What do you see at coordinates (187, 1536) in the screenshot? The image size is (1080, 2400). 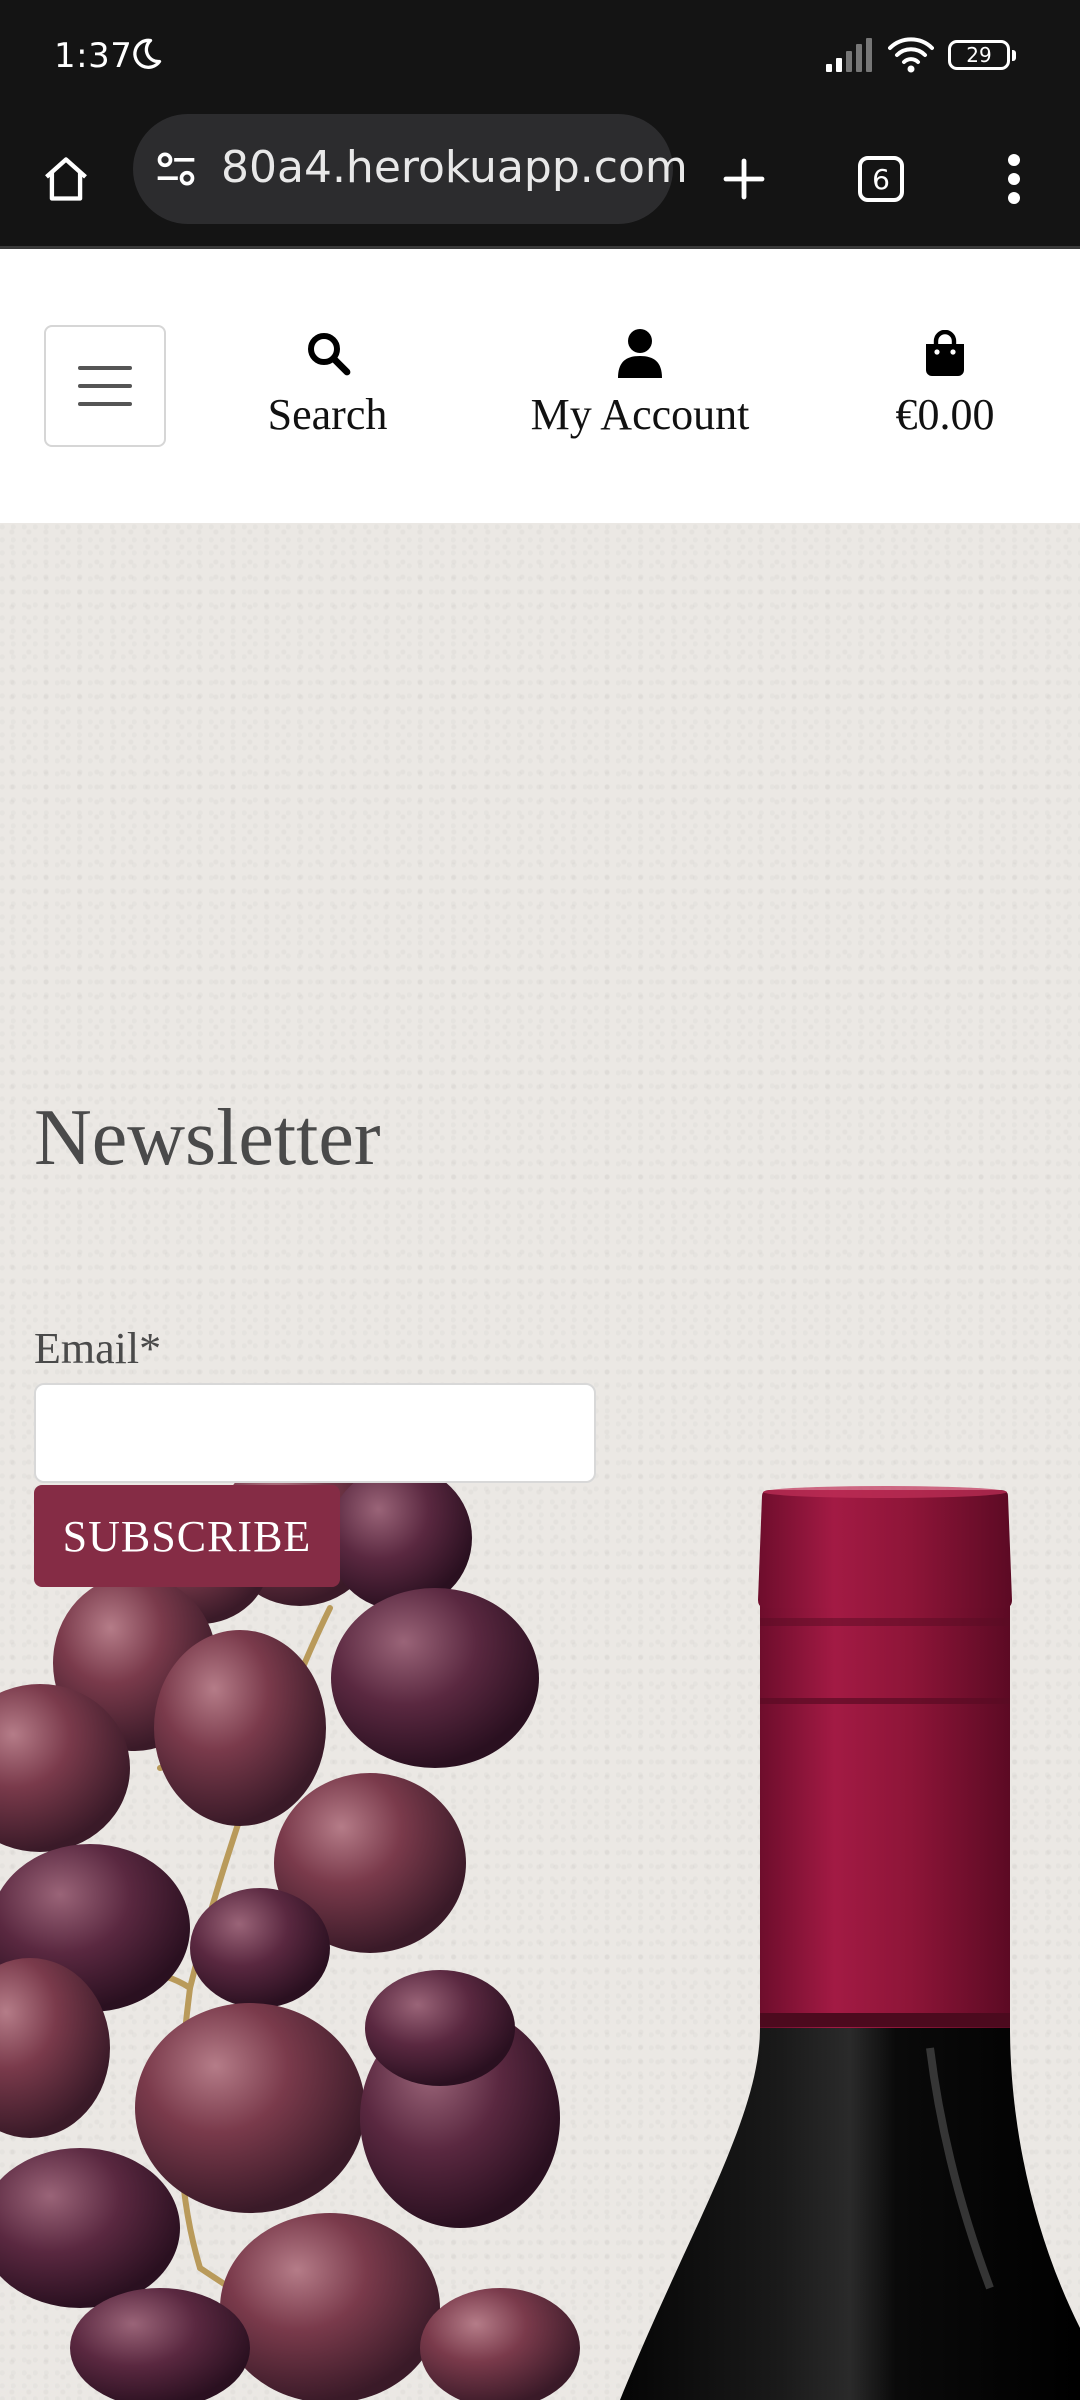 I see `subscribe-button: SUBSCRIBE` at bounding box center [187, 1536].